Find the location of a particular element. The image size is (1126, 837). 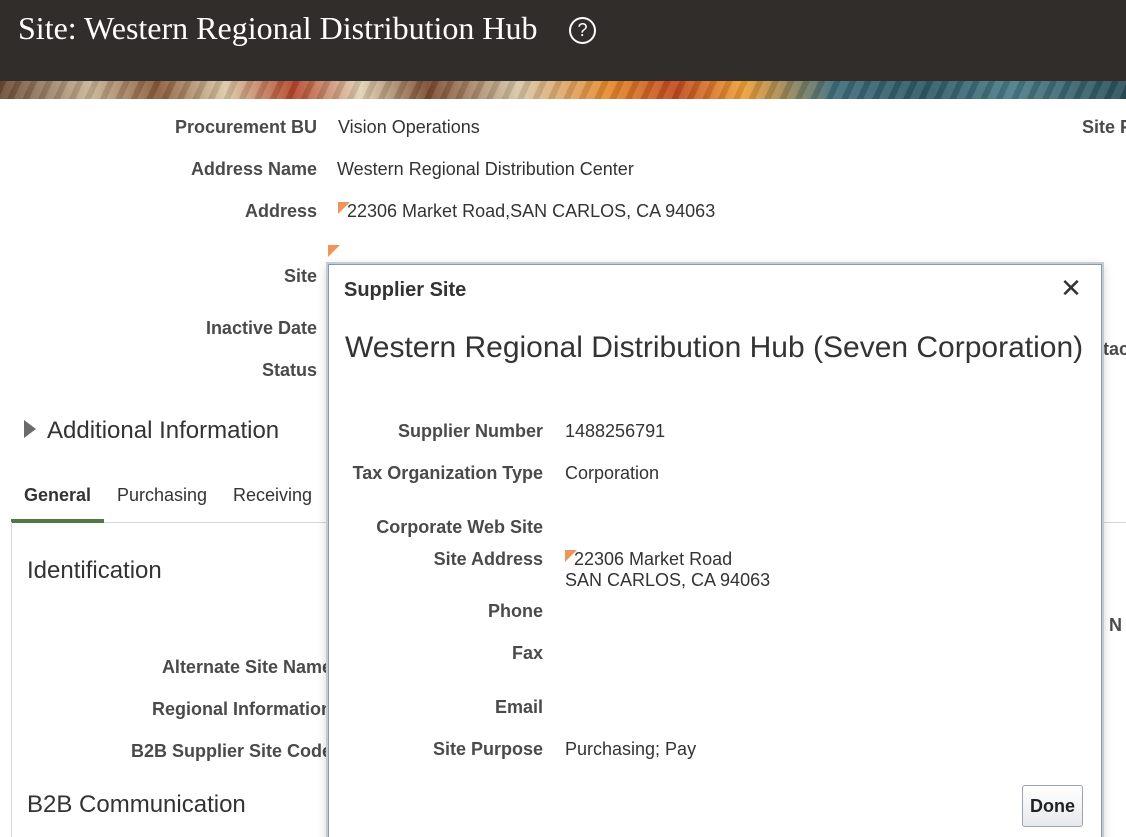

site-label: Site is located at coordinates (300, 276).